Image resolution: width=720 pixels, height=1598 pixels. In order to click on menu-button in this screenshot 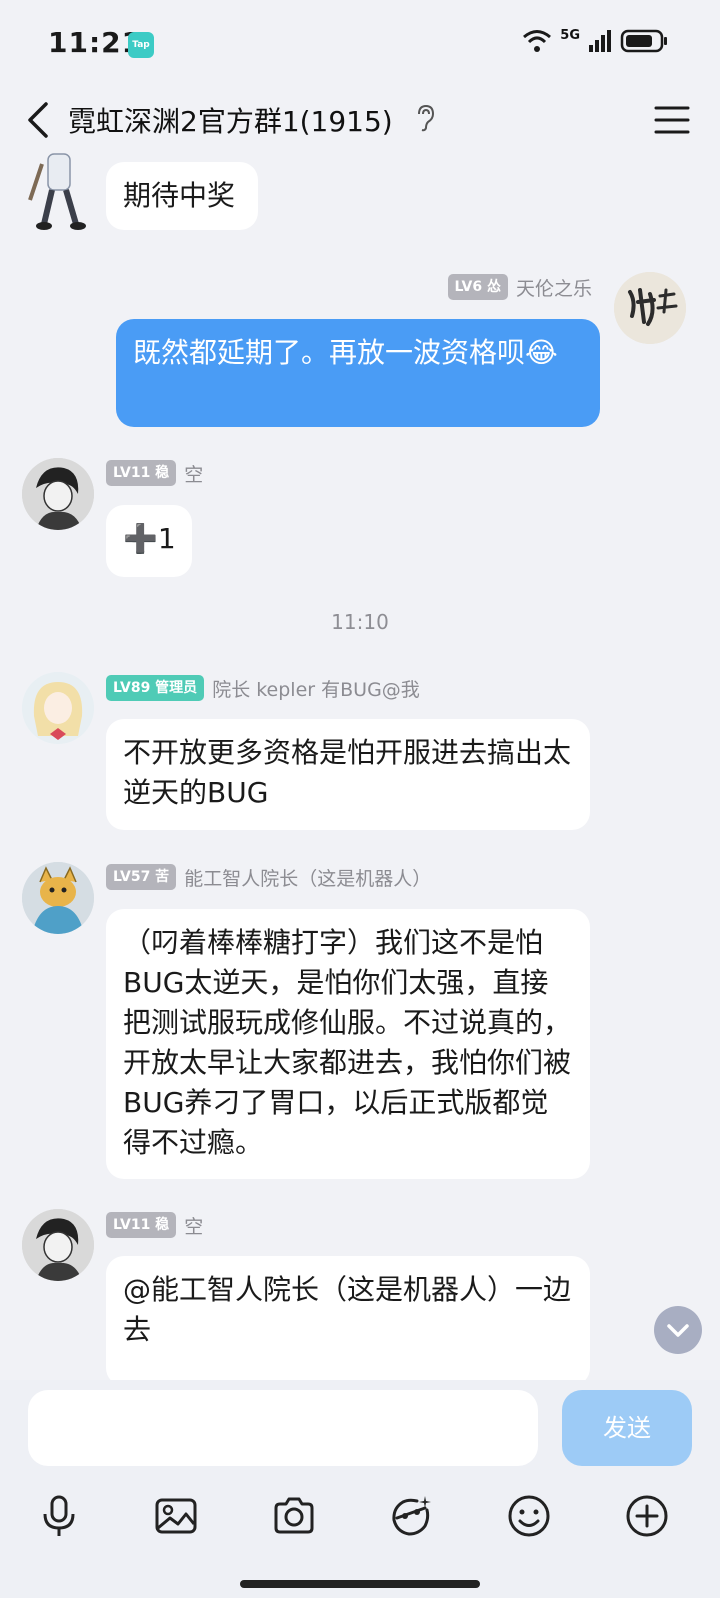, I will do `click(672, 120)`.